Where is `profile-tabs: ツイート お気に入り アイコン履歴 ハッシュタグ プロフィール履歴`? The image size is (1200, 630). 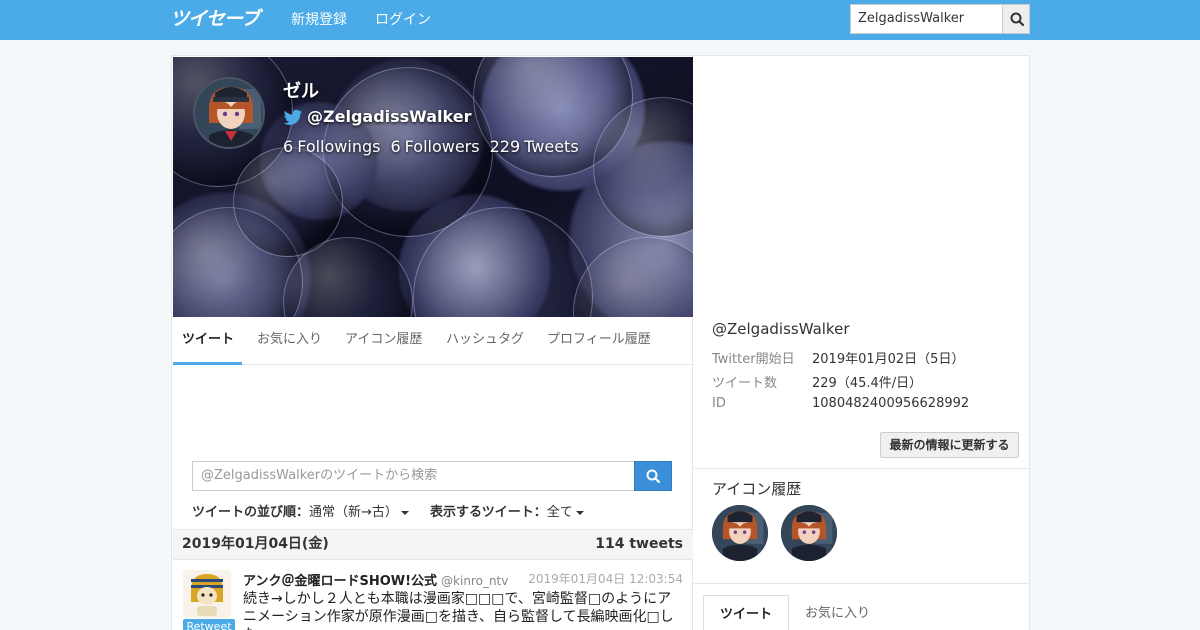
profile-tabs: ツイート お気に入り アイコン履歴 ハッシュタグ プロフィール履歴 is located at coordinates (433, 341).